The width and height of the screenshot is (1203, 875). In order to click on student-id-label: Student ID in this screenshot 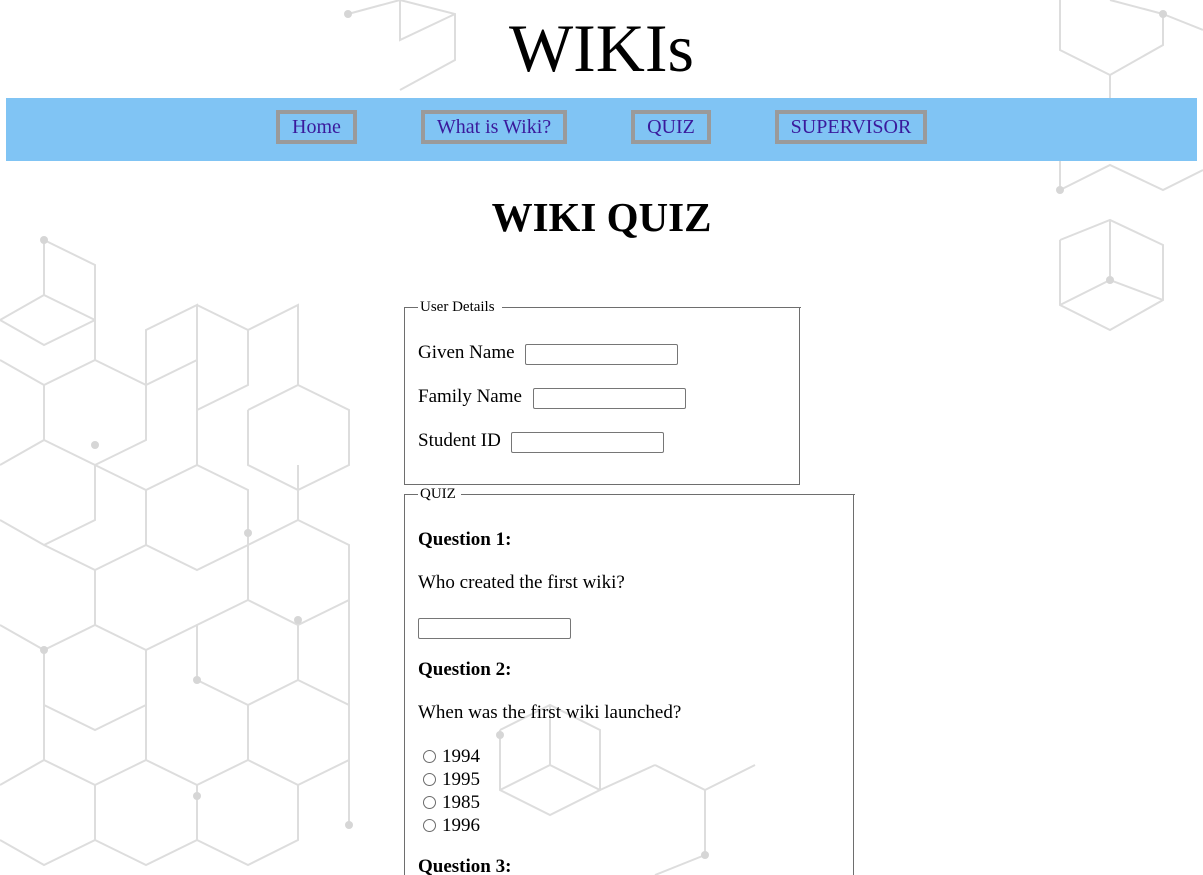, I will do `click(459, 440)`.